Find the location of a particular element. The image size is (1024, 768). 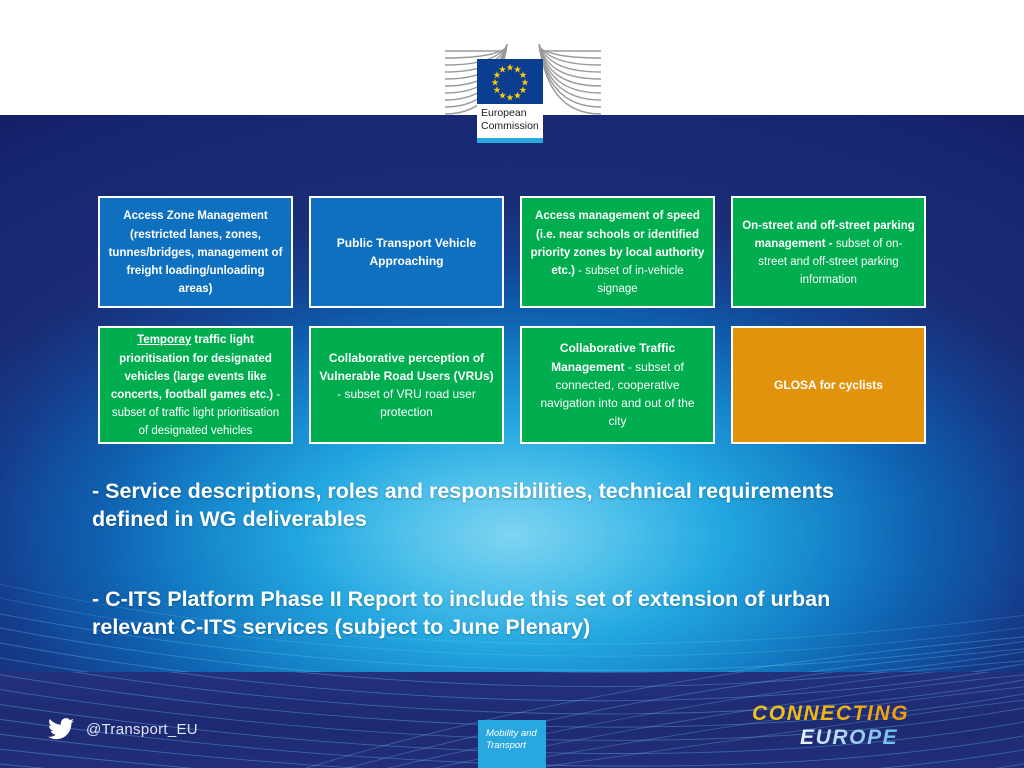

mobility-logo-line-2: Transport is located at coordinates (506, 745).